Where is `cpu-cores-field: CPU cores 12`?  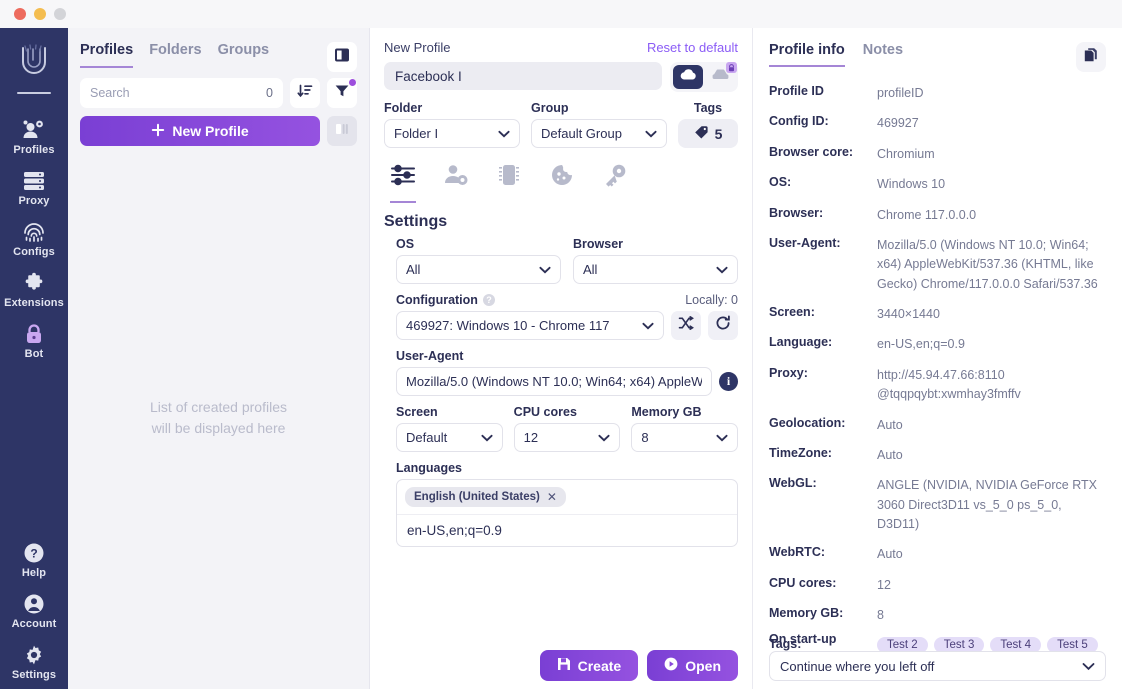 cpu-cores-field: CPU cores 12 is located at coordinates (567, 428).